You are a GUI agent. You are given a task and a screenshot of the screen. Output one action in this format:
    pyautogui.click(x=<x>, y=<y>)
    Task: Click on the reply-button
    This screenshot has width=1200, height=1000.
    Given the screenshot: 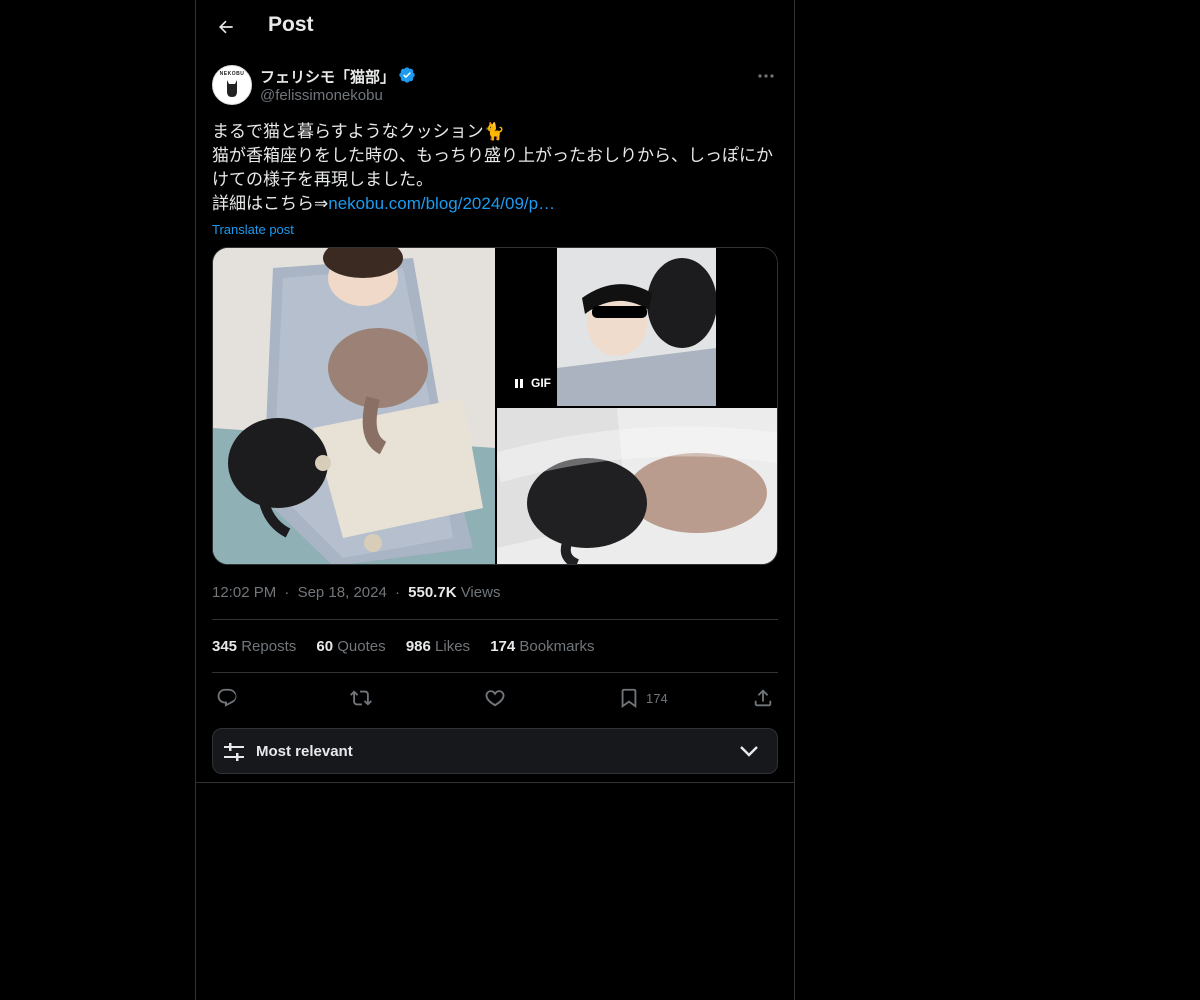 What is the action you would take?
    pyautogui.click(x=227, y=698)
    